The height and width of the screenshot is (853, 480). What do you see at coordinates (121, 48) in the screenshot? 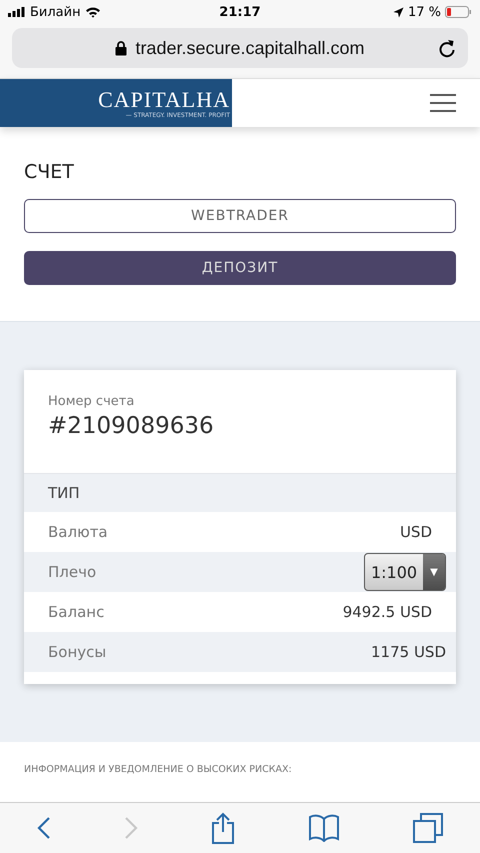
I see `lock-icon` at bounding box center [121, 48].